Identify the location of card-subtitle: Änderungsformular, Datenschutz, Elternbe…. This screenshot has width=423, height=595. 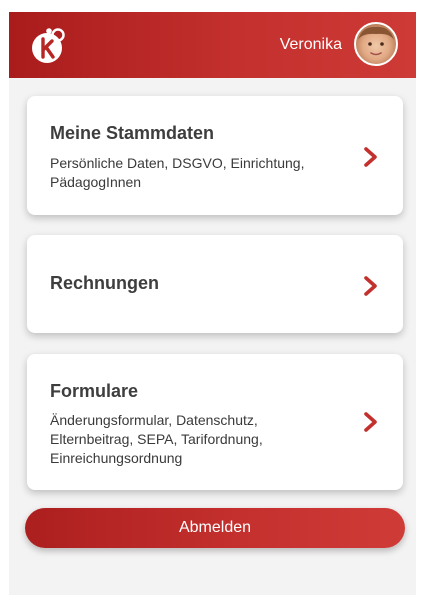
(156, 439).